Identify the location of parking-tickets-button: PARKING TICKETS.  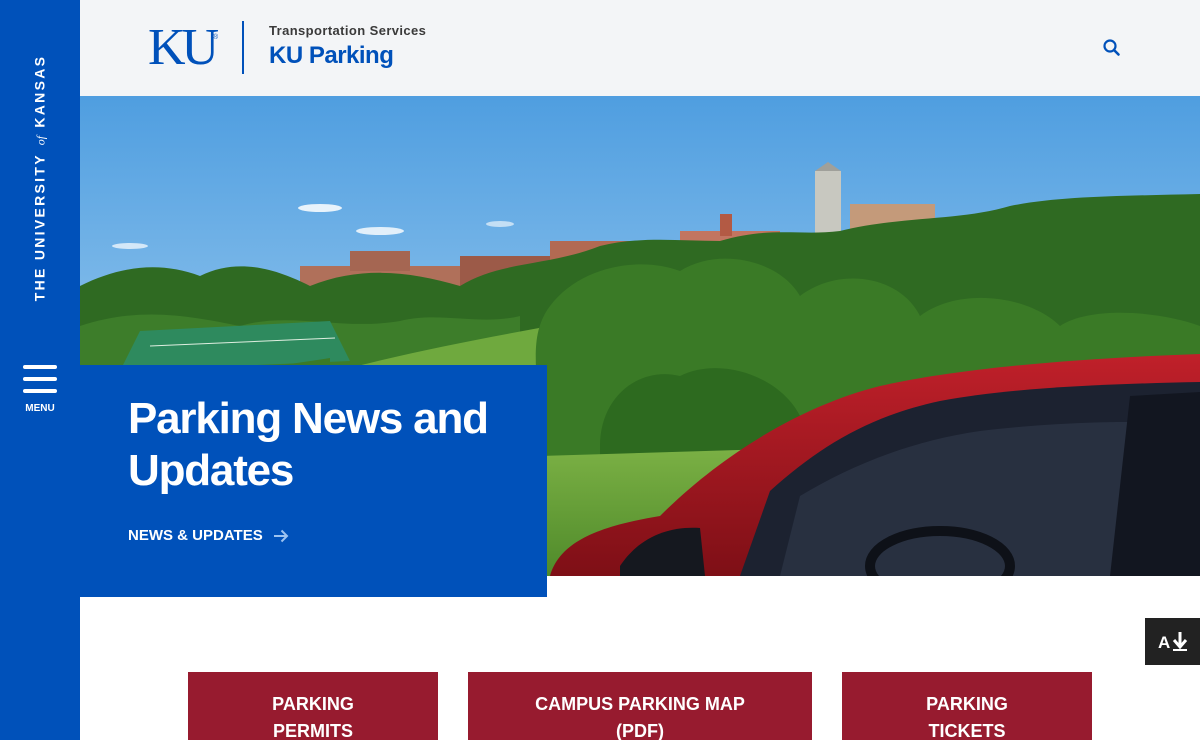
(967, 706).